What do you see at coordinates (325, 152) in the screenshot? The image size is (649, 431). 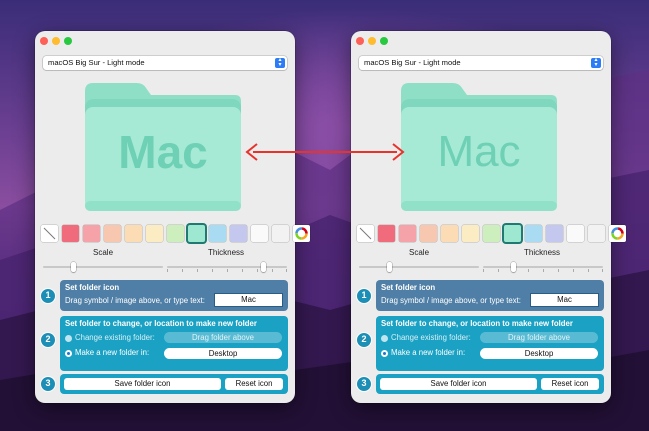 I see `double-arrow-icon` at bounding box center [325, 152].